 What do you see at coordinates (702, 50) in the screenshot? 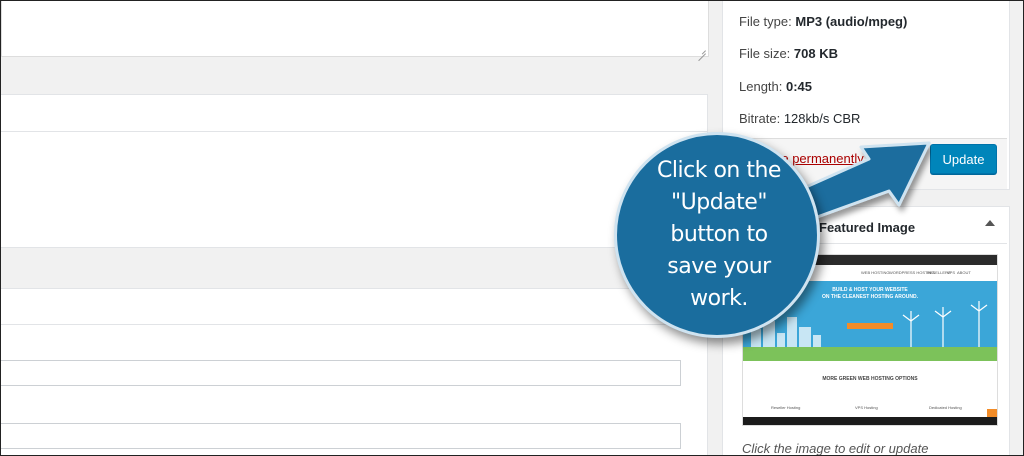
I see `resize-handle-icon` at bounding box center [702, 50].